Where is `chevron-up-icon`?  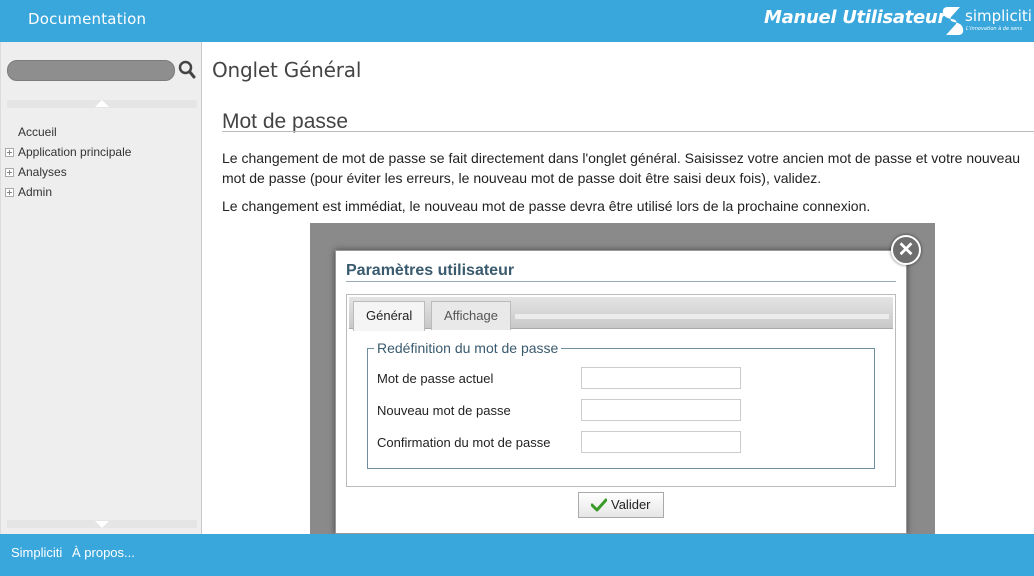
chevron-up-icon is located at coordinates (102, 103).